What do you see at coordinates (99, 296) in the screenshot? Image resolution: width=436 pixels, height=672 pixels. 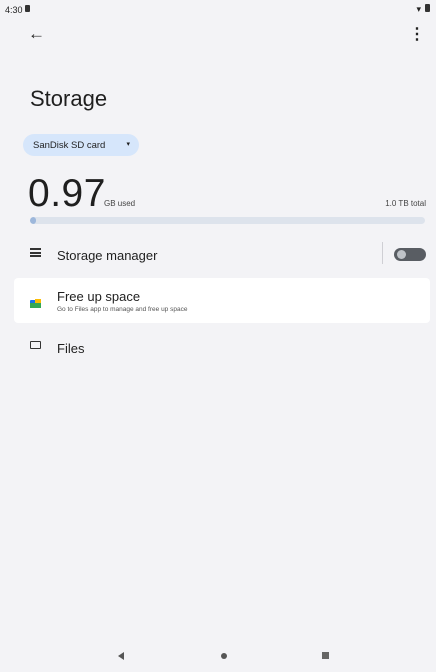 I see `free-up-space-label: Free up space` at bounding box center [99, 296].